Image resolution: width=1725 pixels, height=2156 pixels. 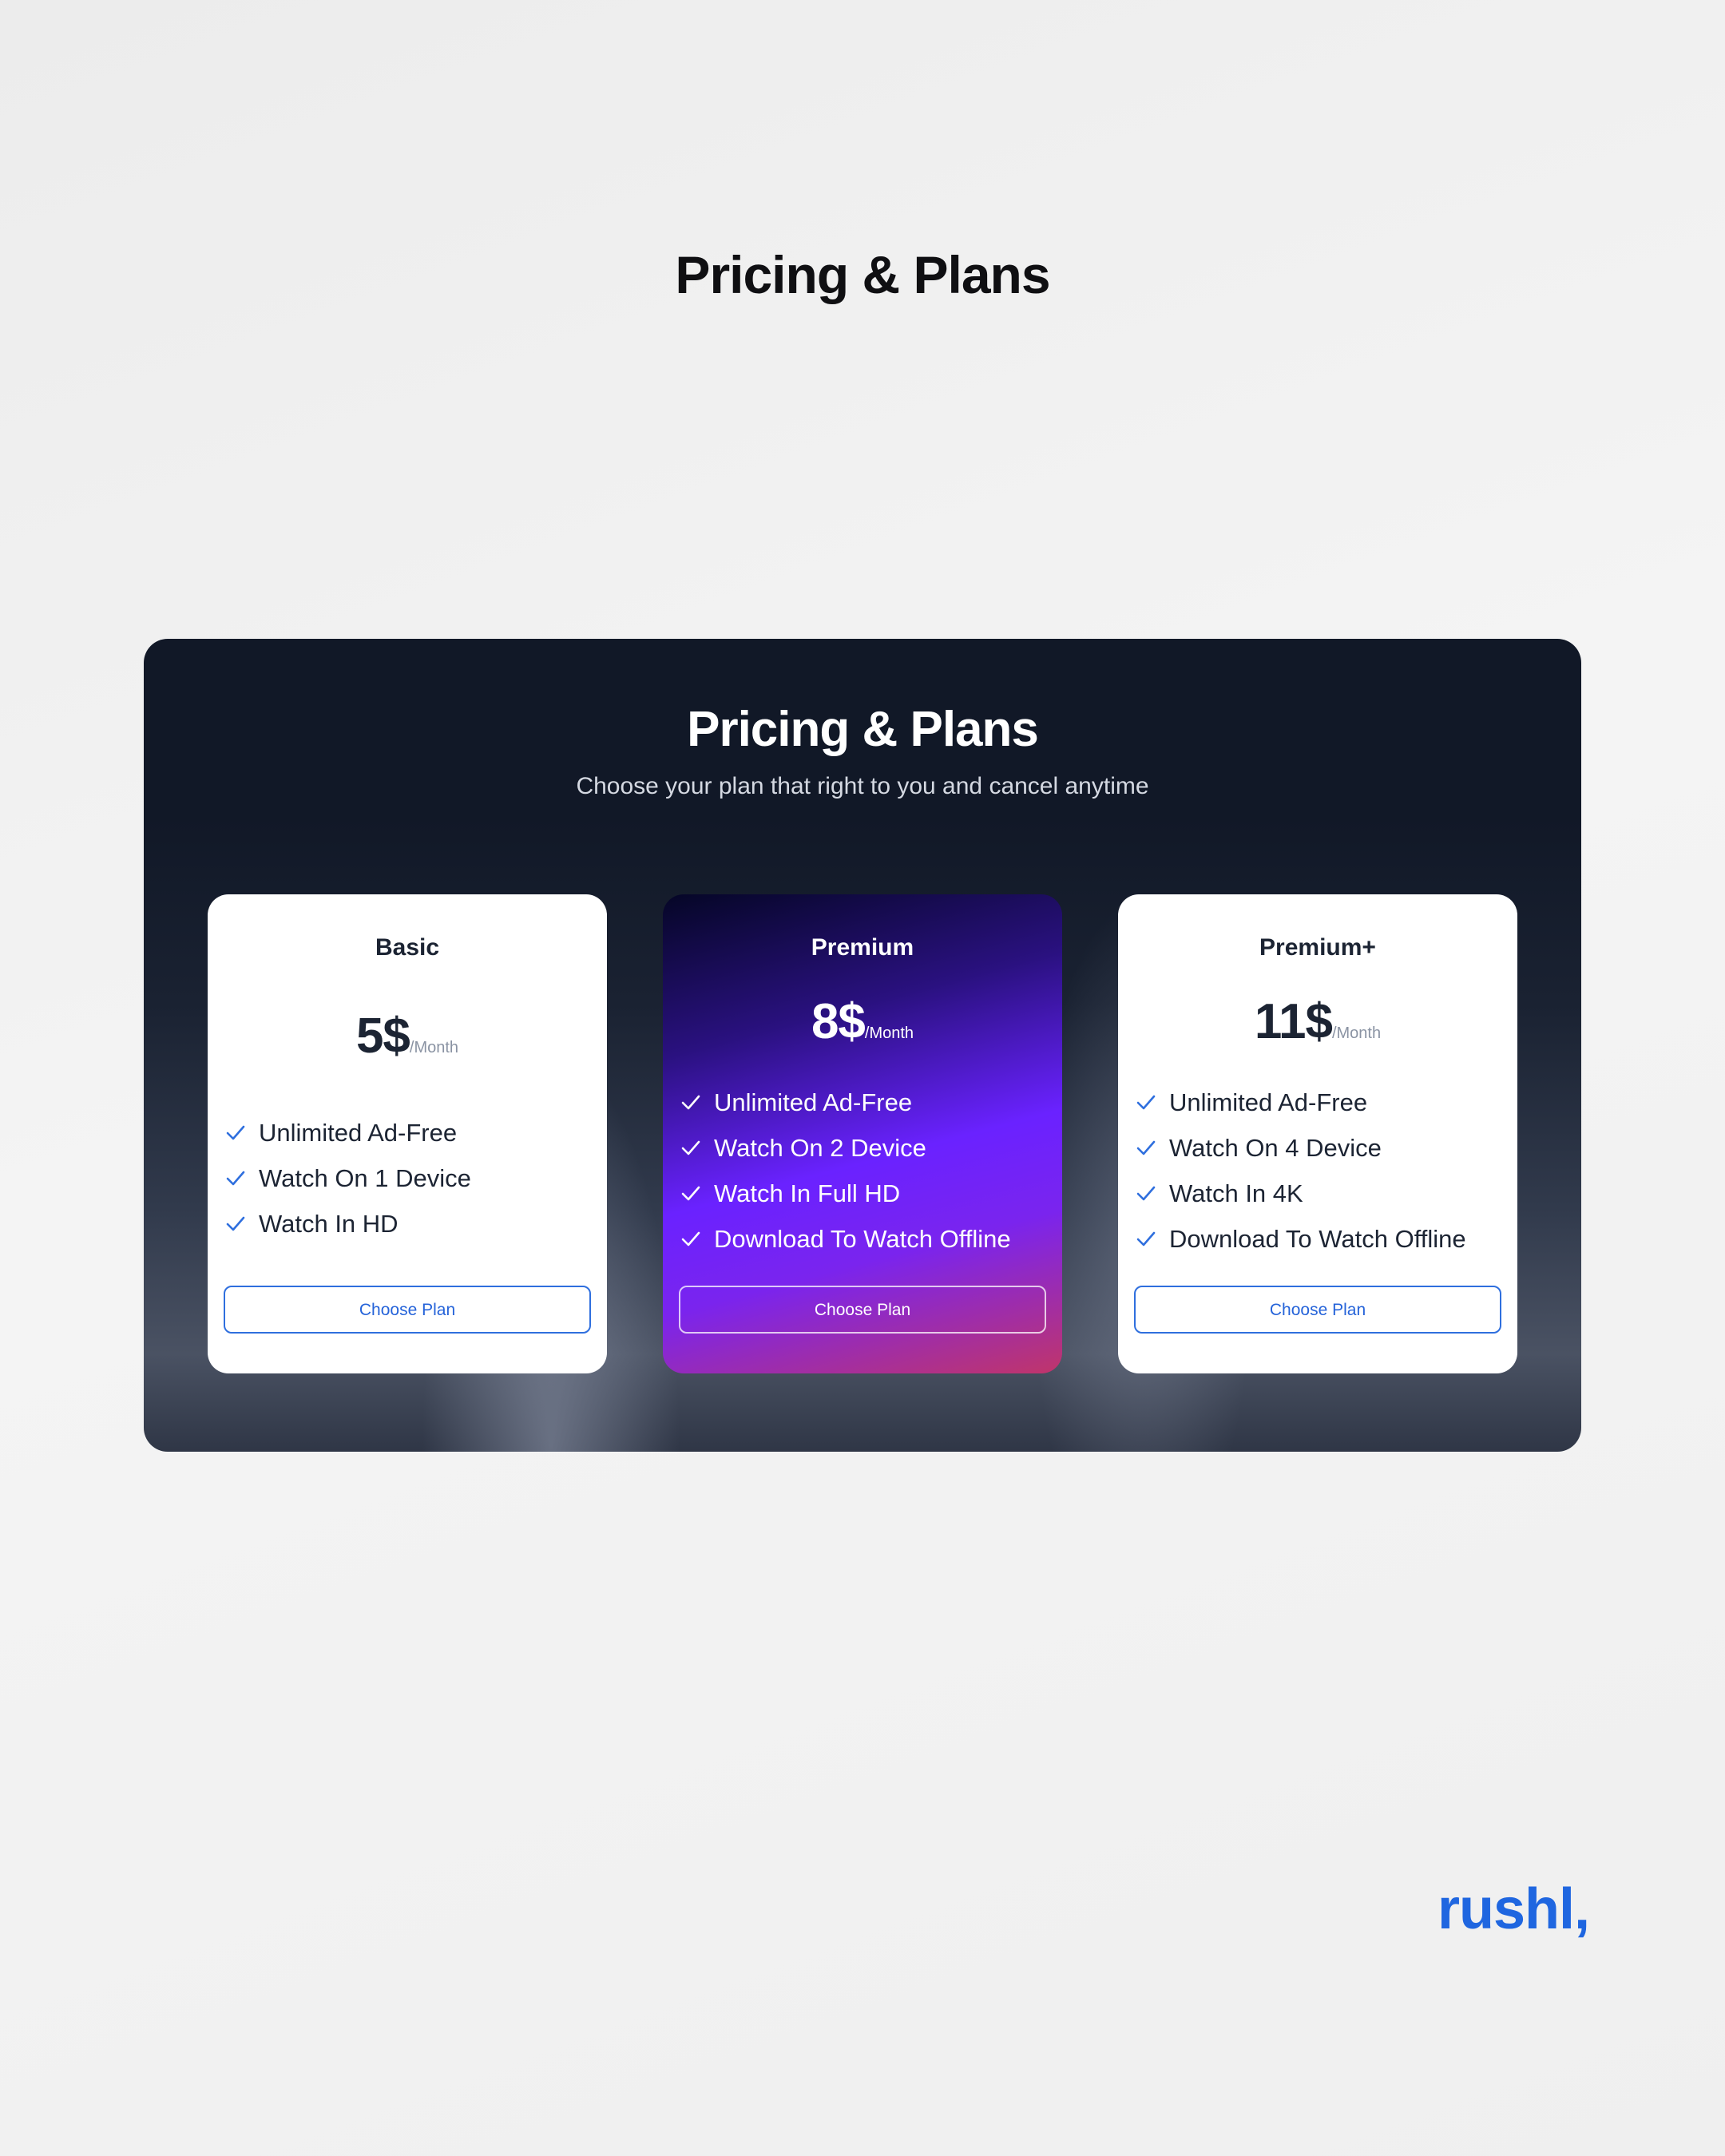 I want to click on price-amount: 11$, so click(x=1293, y=1021).